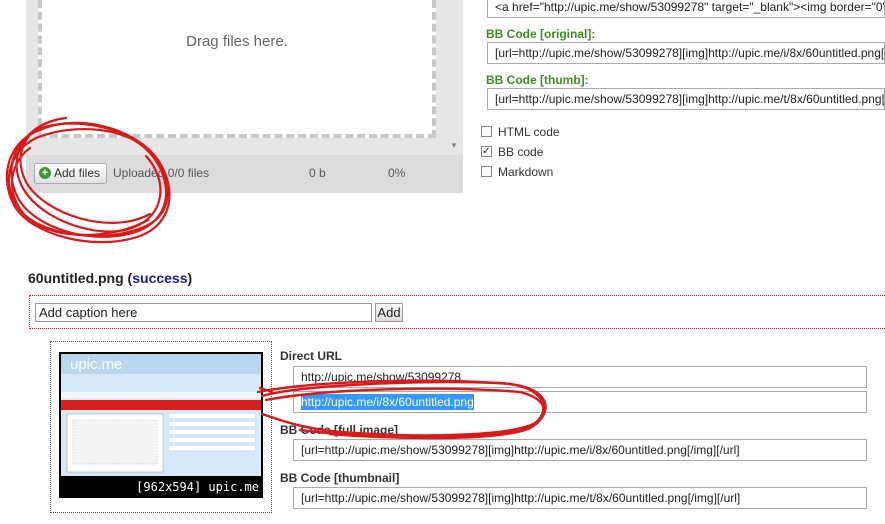  Describe the element at coordinates (401, 409) in the screenshot. I see `underline-annotation` at that location.